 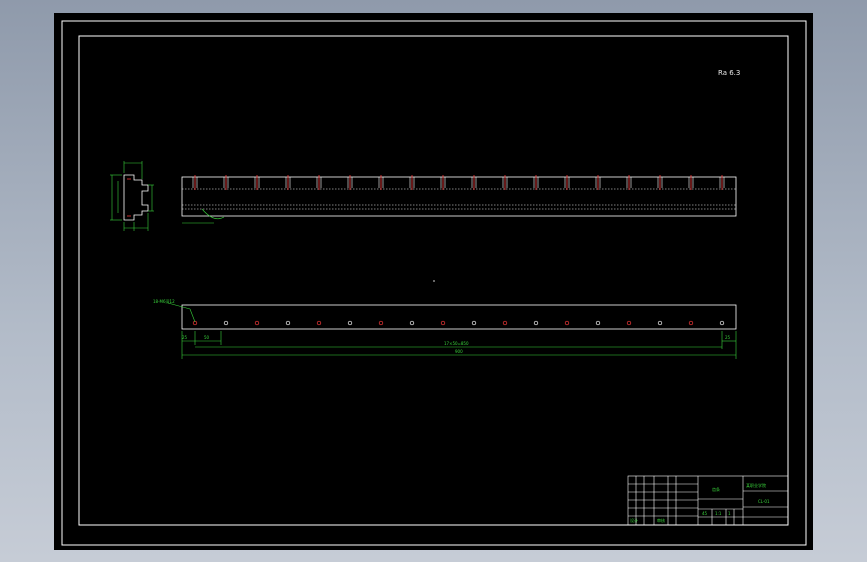 I want to click on dim-end-offset-left: 25, so click(x=185, y=337).